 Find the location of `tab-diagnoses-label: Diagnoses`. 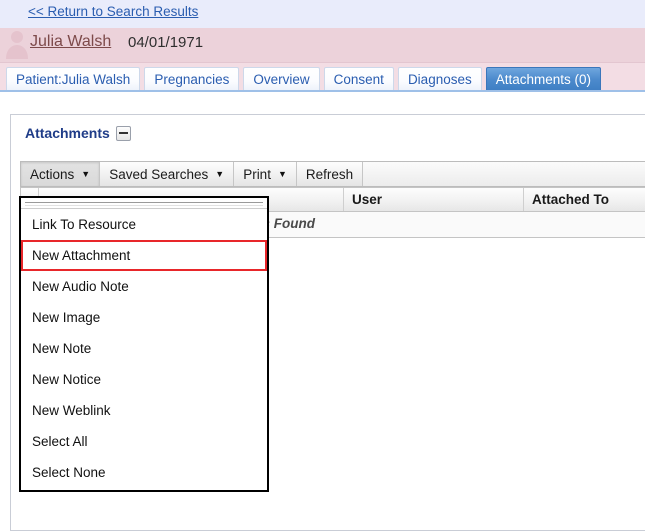

tab-diagnoses-label: Diagnoses is located at coordinates (439, 79).